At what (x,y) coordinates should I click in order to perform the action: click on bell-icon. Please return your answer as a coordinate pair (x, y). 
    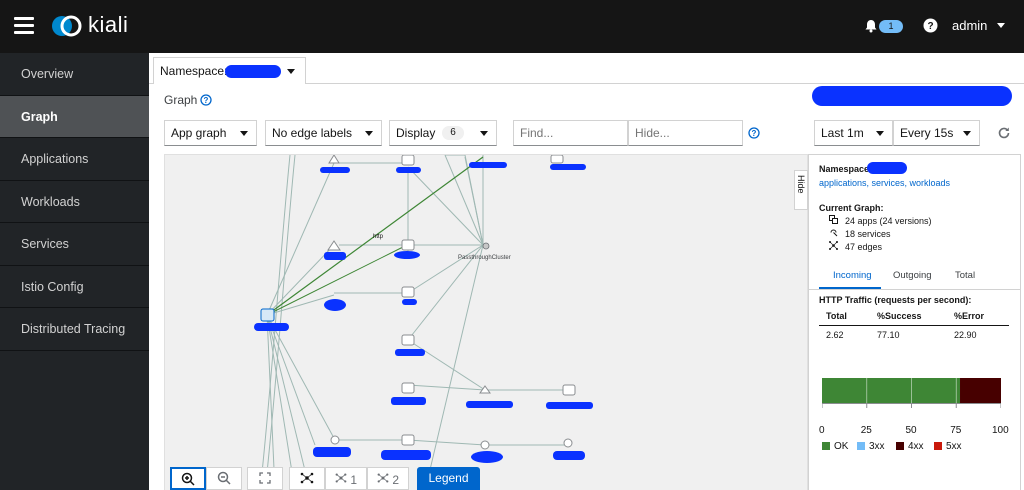
    Looking at the image, I should click on (871, 26).